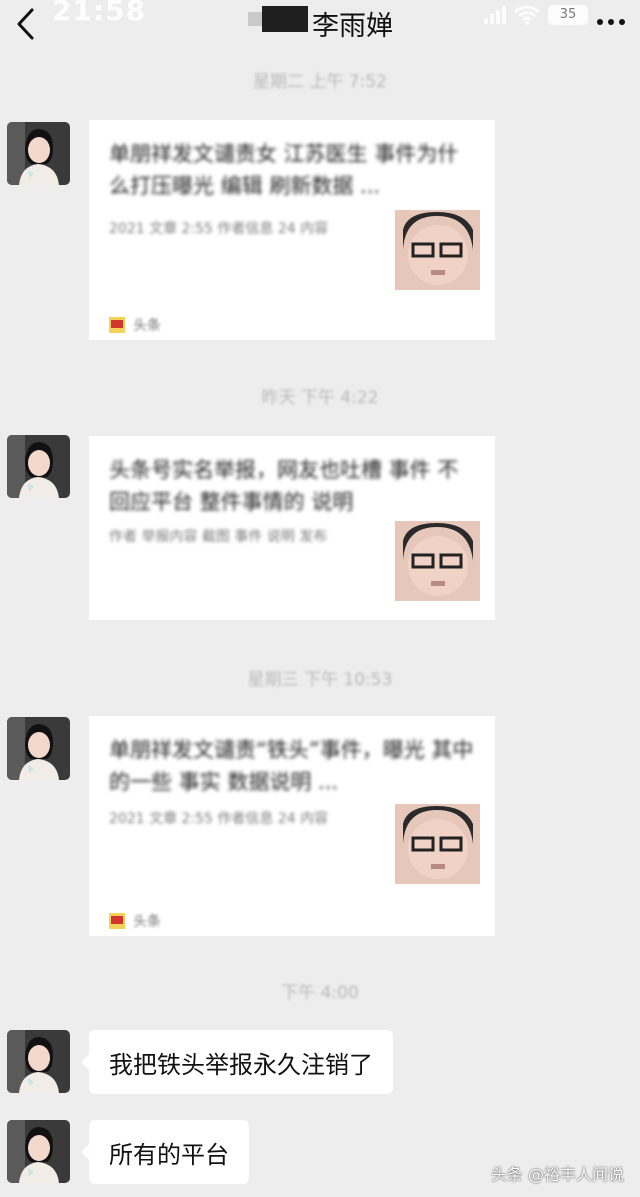  What do you see at coordinates (218, 537) in the screenshot?
I see `card-description: 作者 举报内容 截图 事件 说明 发布` at bounding box center [218, 537].